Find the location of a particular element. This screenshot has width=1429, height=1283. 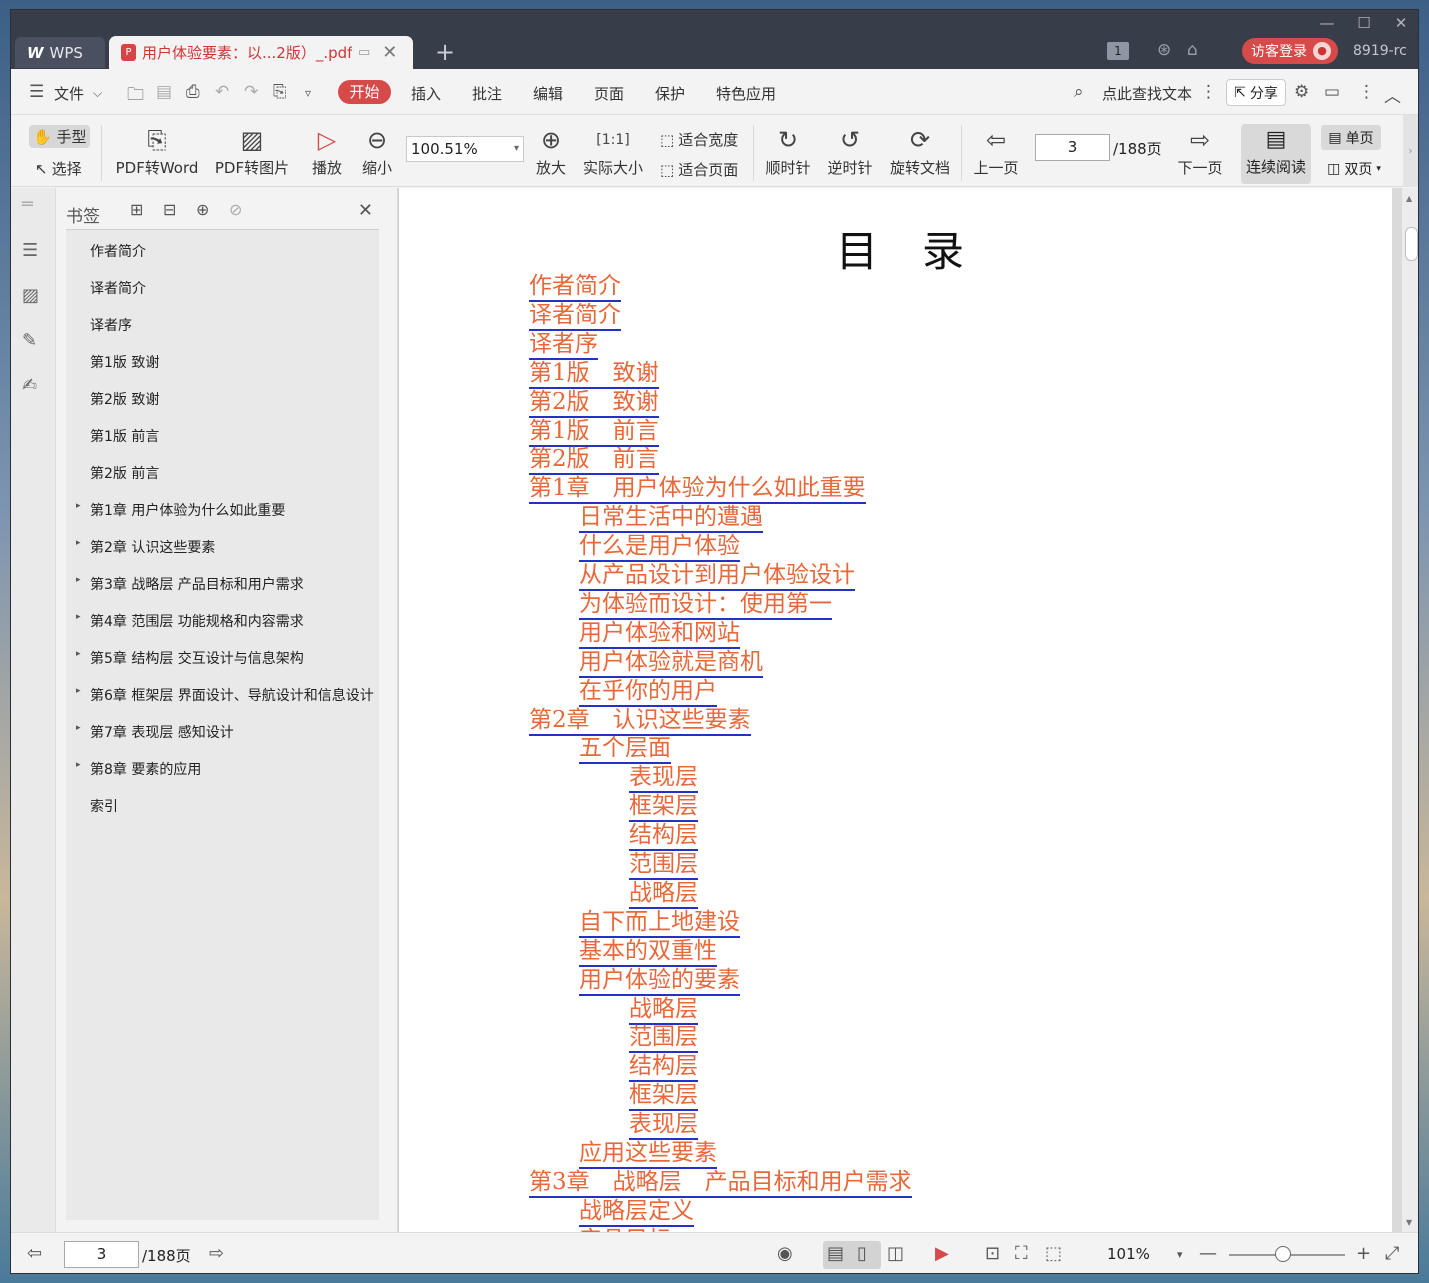

toc-link: 什么是用户体验 is located at coordinates (659, 548).